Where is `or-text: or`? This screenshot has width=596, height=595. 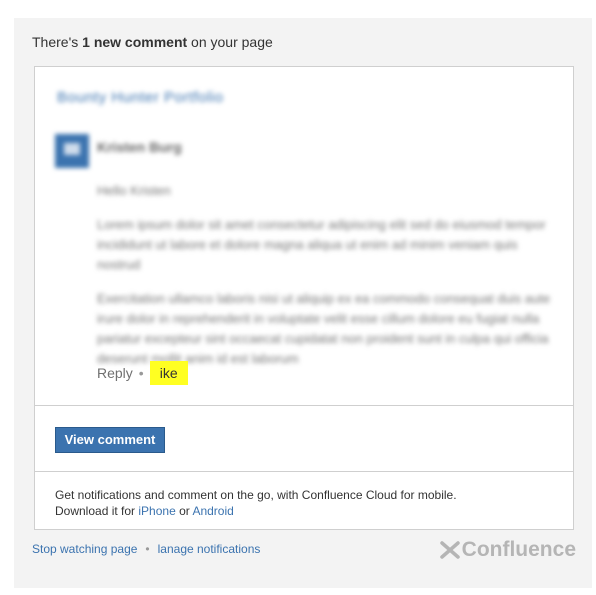
or-text: or is located at coordinates (184, 511).